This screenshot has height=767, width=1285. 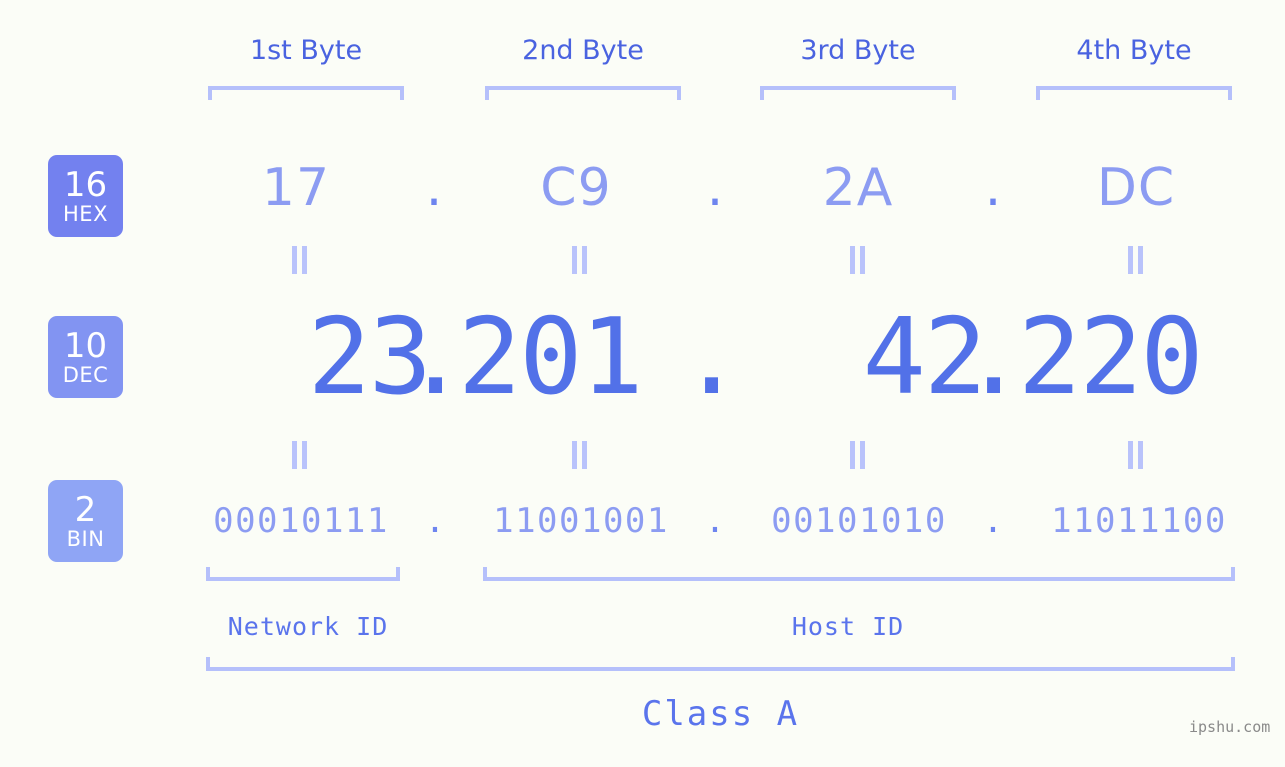 I want to click on base-badge-hex: 16 HEX, so click(x=85, y=196).